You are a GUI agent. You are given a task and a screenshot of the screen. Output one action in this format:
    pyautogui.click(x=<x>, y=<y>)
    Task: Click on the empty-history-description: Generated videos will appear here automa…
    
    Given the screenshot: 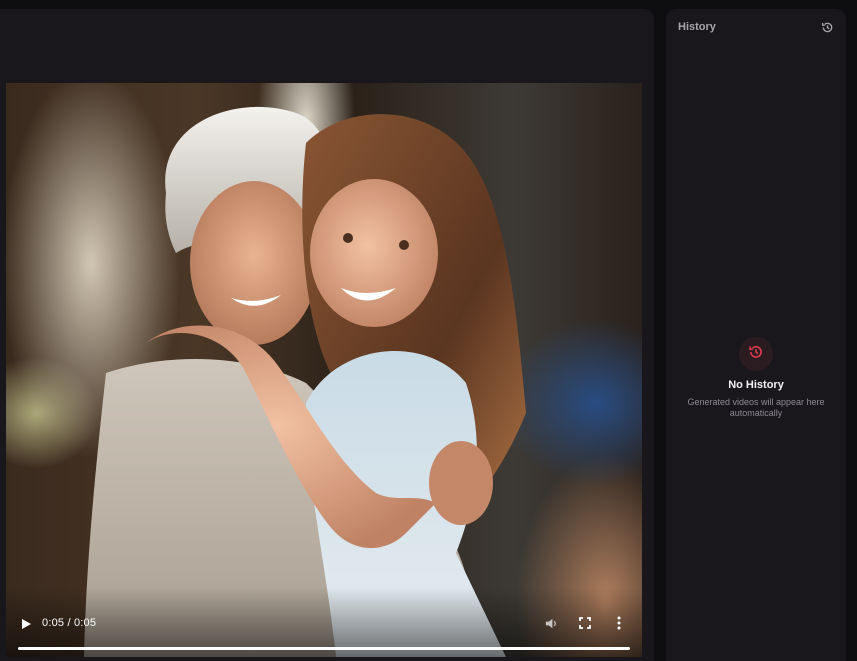 What is the action you would take?
    pyautogui.click(x=756, y=407)
    